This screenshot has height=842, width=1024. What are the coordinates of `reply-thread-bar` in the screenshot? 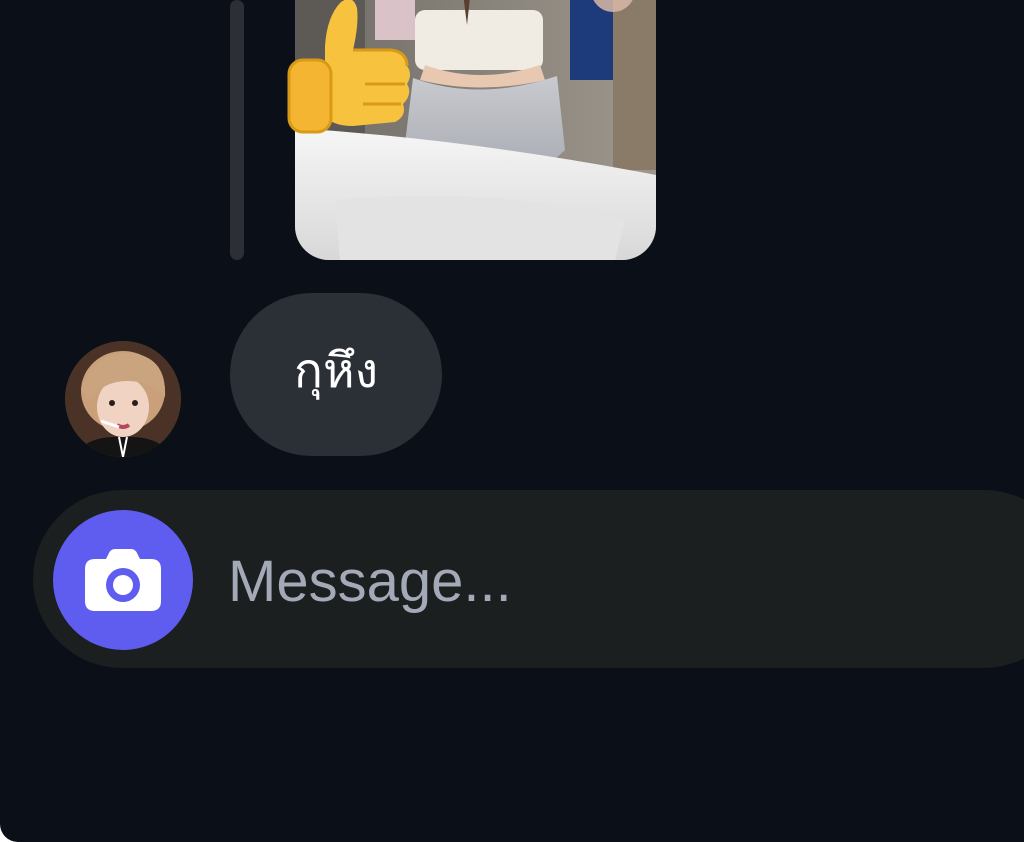 It's located at (237, 130).